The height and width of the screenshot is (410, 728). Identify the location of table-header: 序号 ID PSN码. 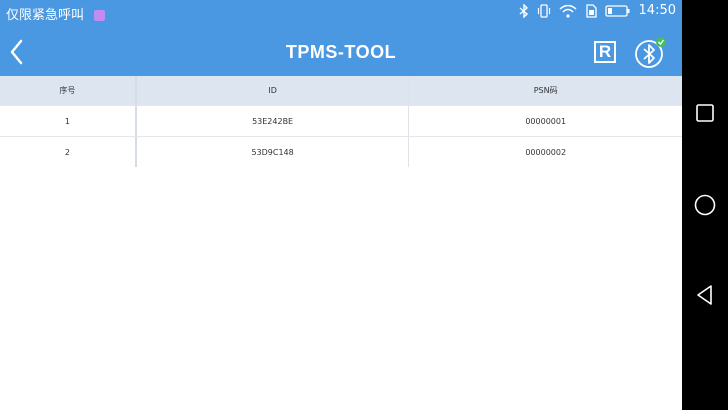
(341, 90).